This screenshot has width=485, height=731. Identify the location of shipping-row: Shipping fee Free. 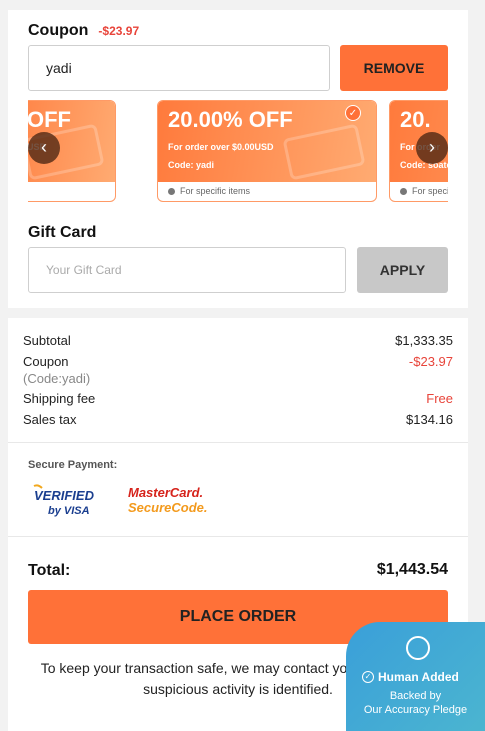
(238, 398).